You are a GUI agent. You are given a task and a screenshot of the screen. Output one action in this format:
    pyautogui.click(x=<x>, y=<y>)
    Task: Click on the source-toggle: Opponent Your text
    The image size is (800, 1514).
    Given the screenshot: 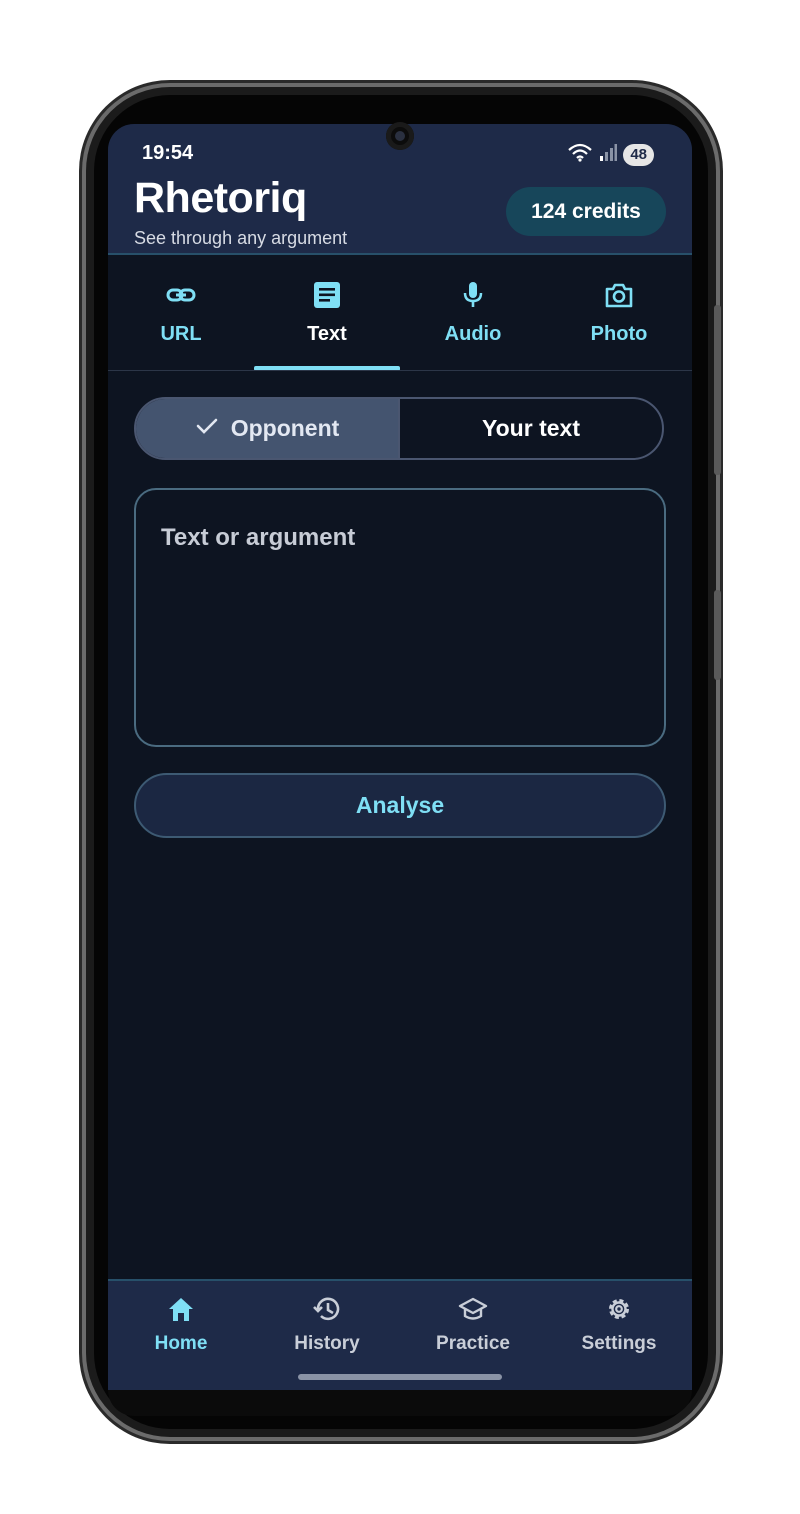 What is the action you would take?
    pyautogui.click(x=399, y=428)
    